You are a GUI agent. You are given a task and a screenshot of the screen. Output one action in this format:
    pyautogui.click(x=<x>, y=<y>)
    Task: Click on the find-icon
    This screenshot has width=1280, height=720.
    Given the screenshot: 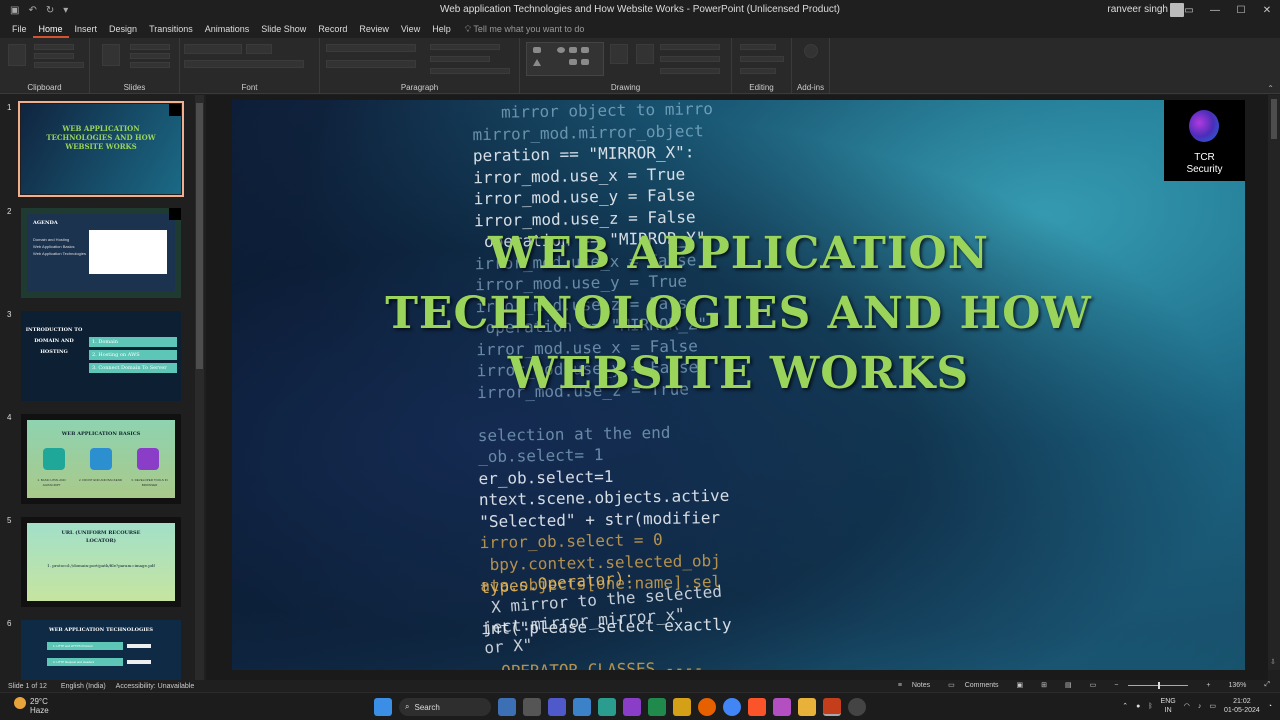 What is the action you would take?
    pyautogui.click(x=758, y=47)
    